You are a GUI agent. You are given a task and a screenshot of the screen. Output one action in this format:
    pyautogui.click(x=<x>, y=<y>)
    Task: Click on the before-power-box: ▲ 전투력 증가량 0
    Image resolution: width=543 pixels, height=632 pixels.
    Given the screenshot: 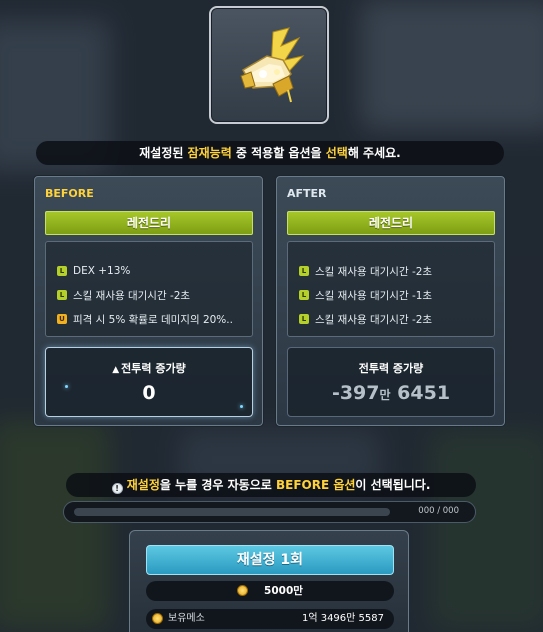 What is the action you would take?
    pyautogui.click(x=149, y=382)
    